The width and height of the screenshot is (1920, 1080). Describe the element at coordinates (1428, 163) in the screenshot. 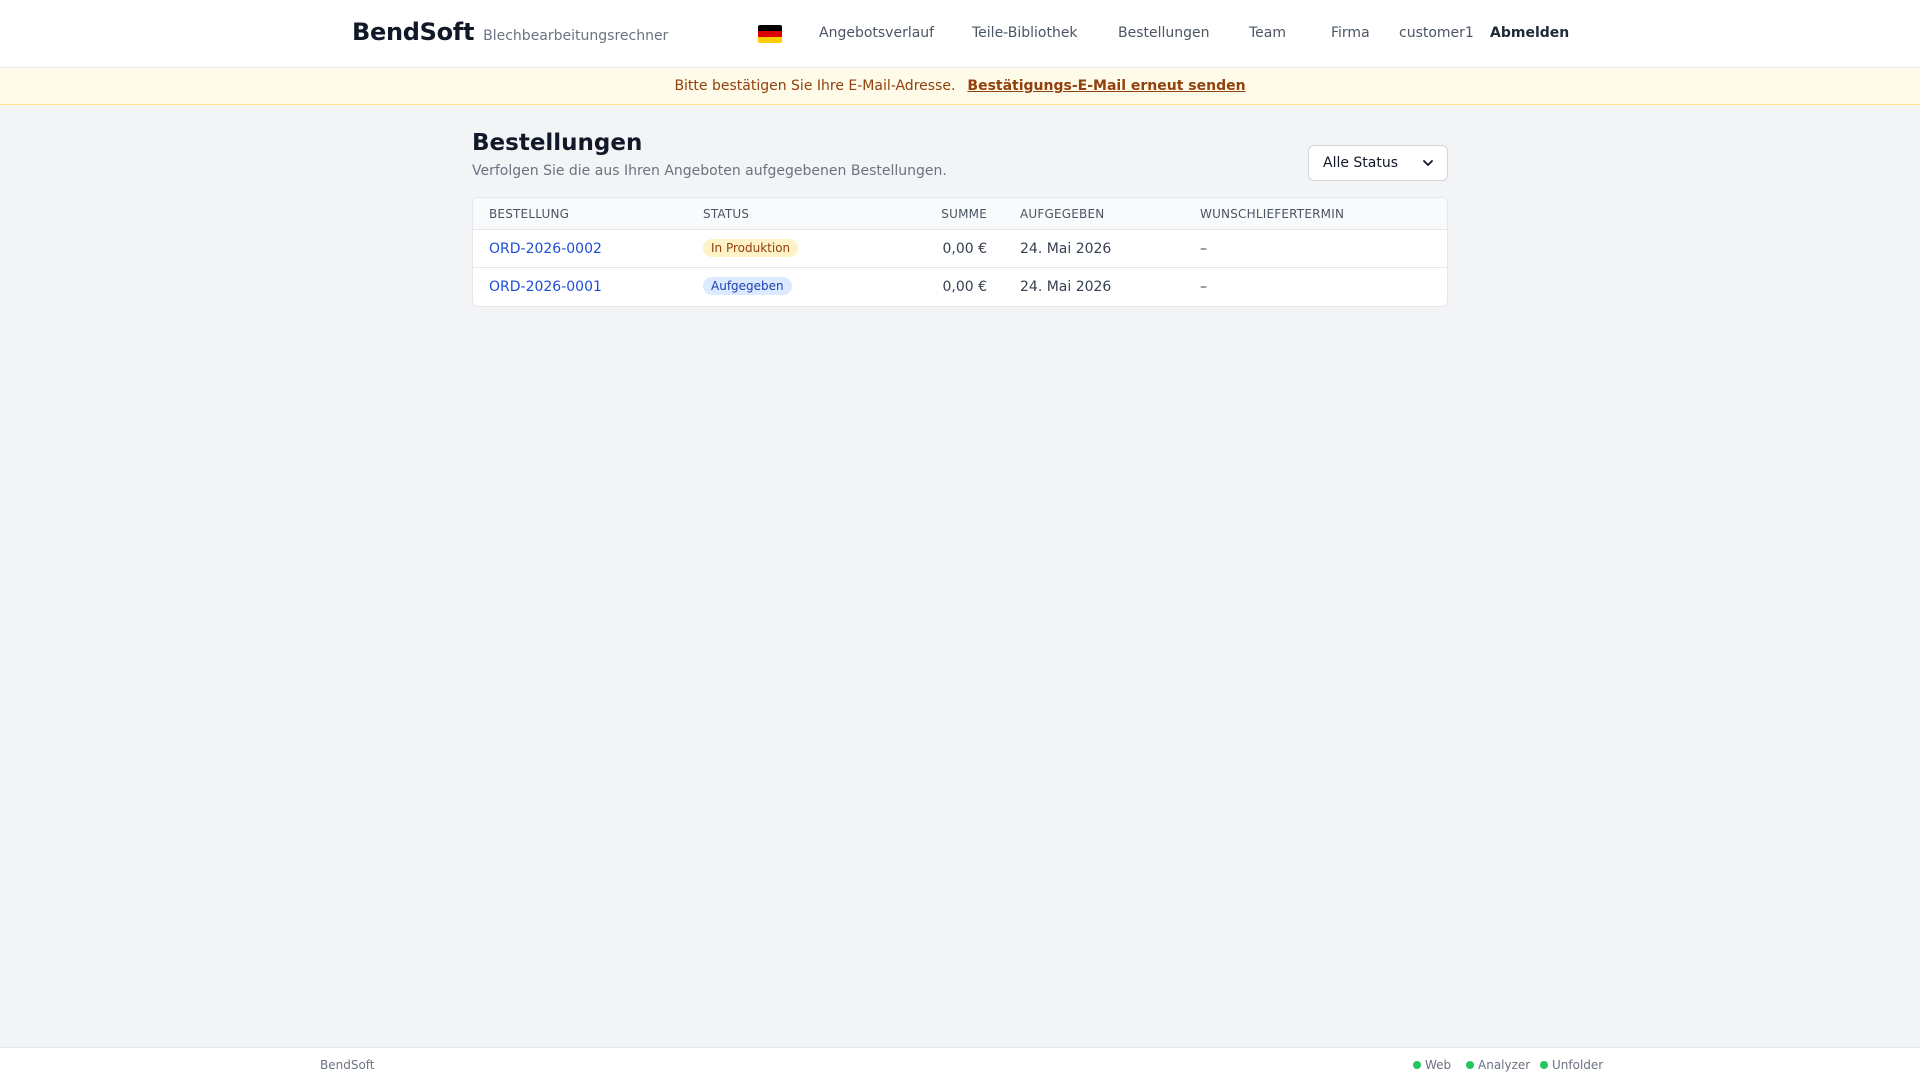

I see `chevron-down-icon` at that location.